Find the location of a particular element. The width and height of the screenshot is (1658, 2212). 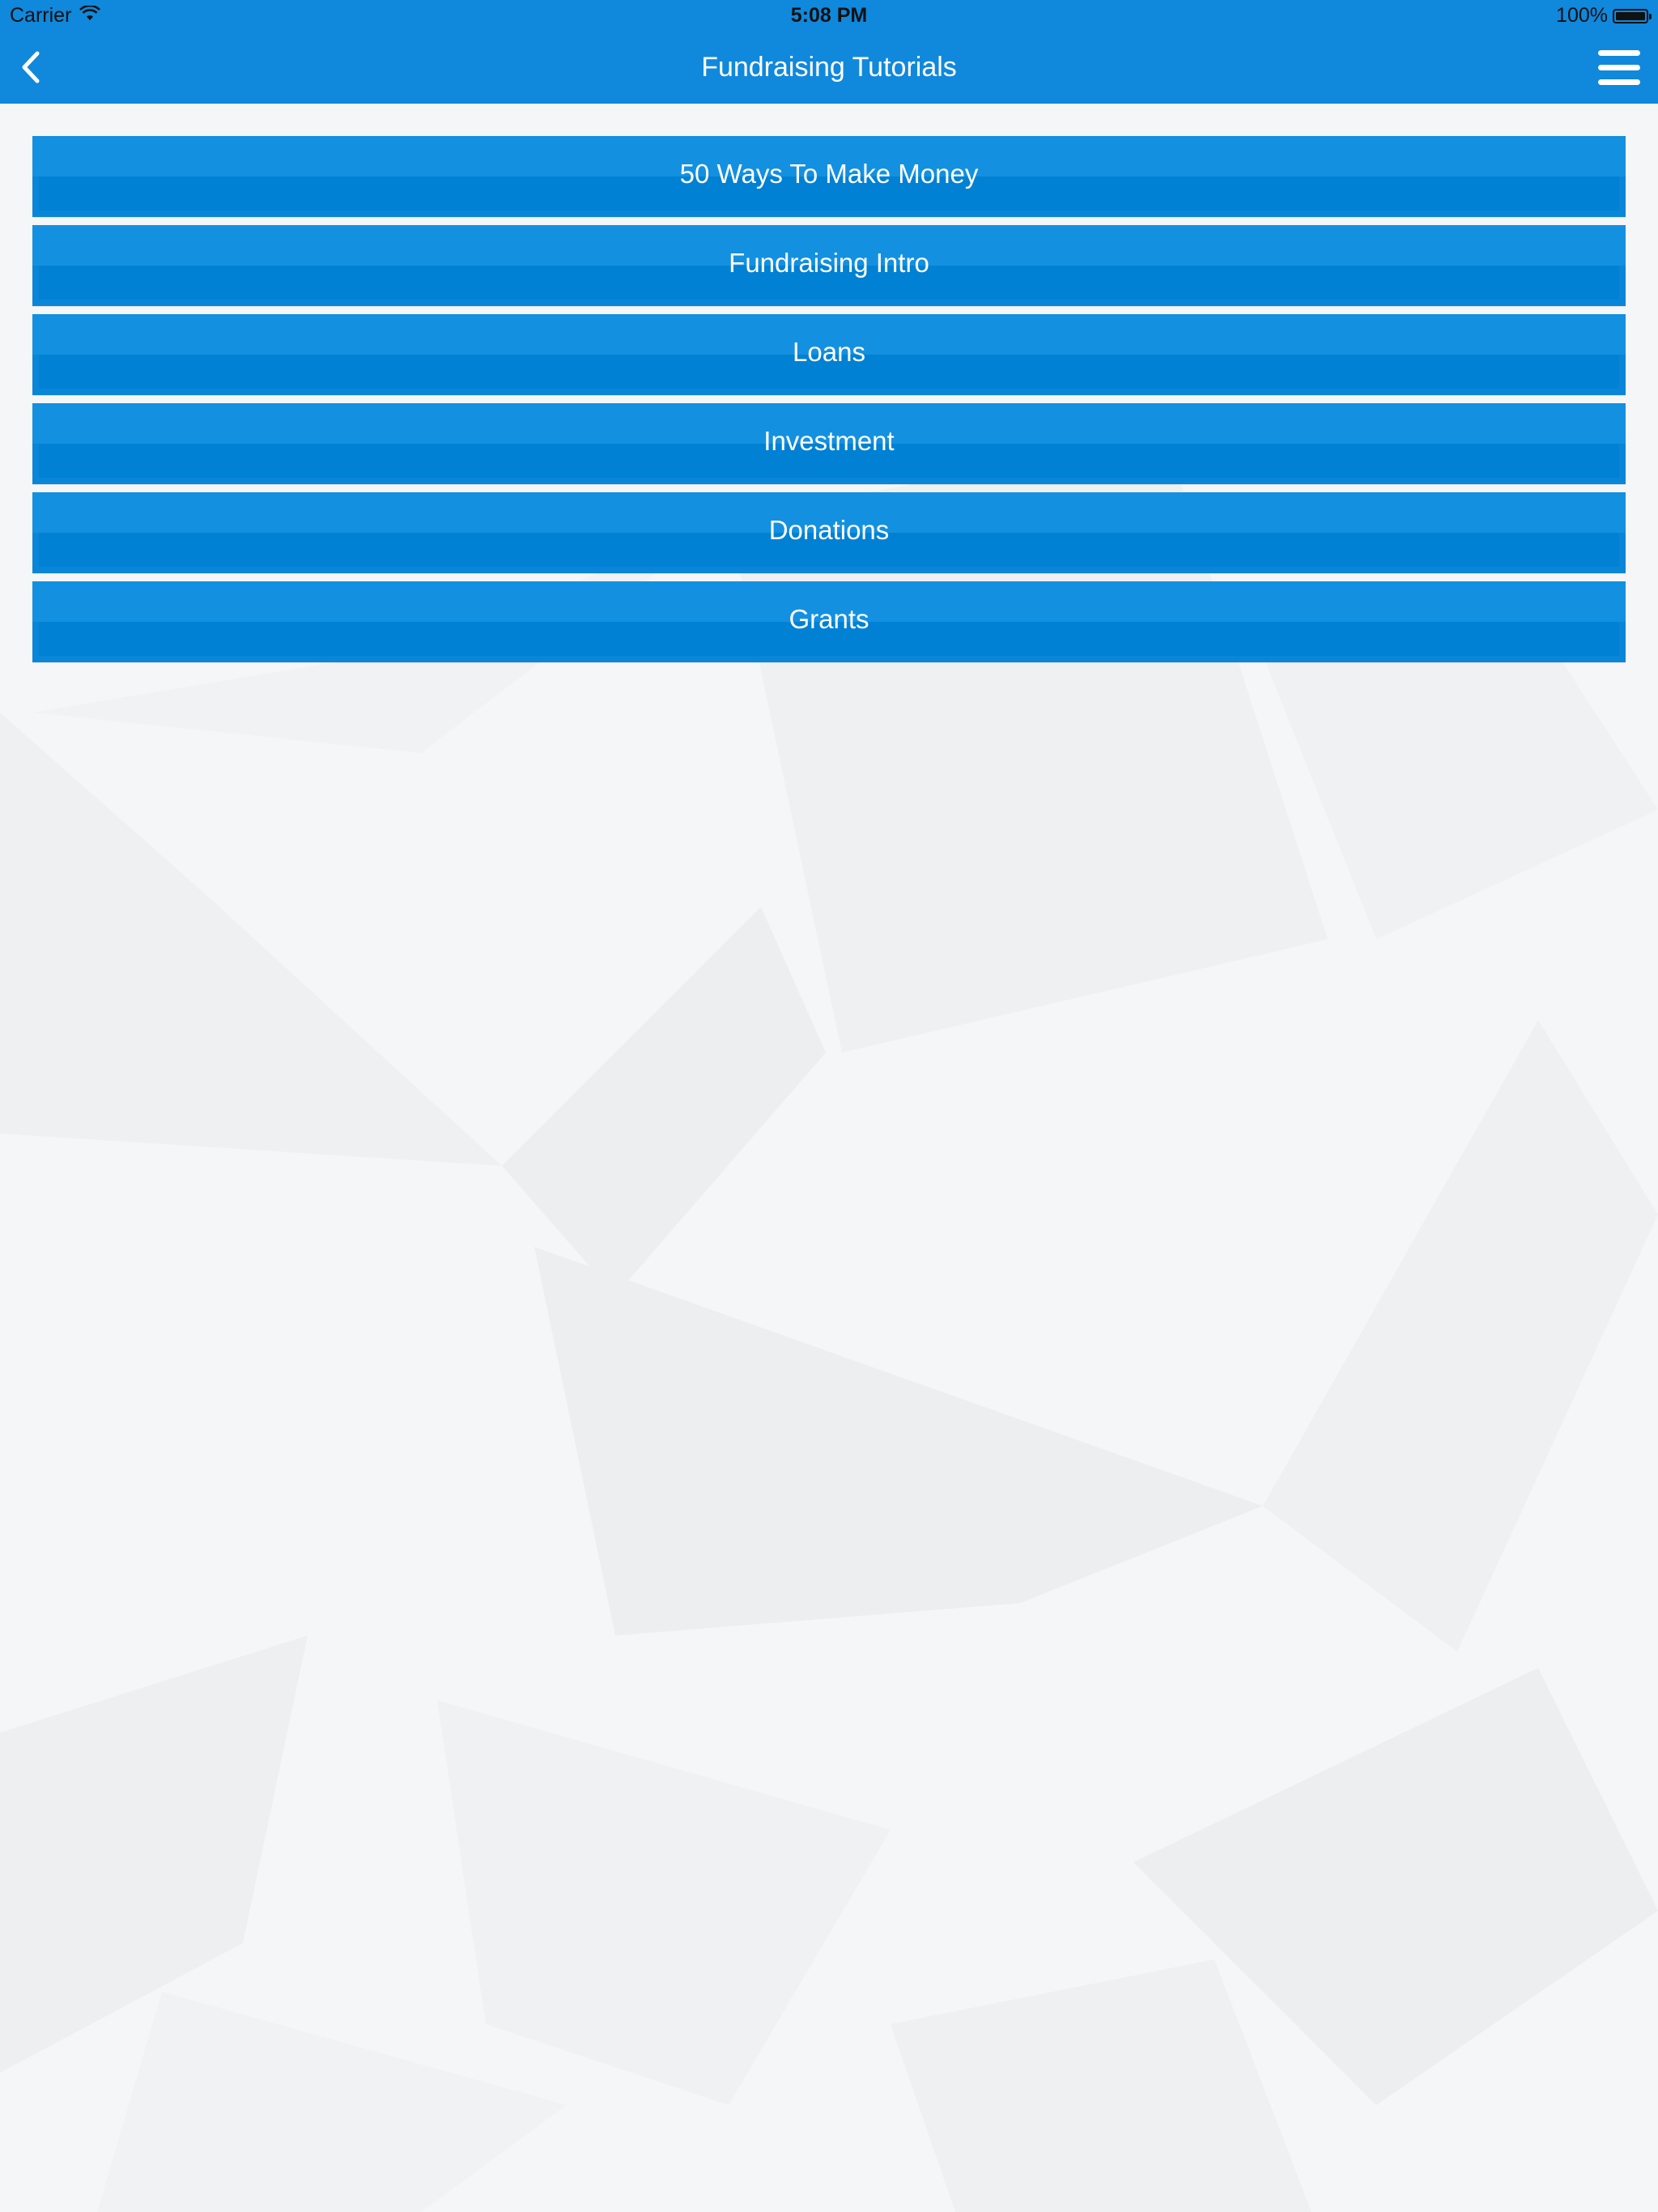

menu-item-label: Loans is located at coordinates (829, 352).